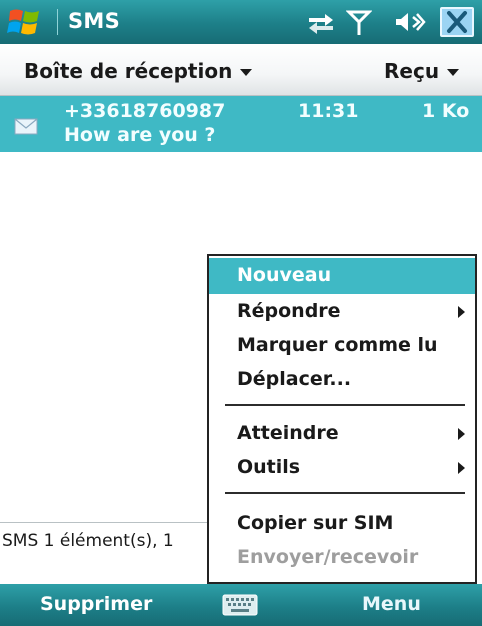  I want to click on menu-item-copier-sur-sim: Copier sur SIM, so click(342, 524).